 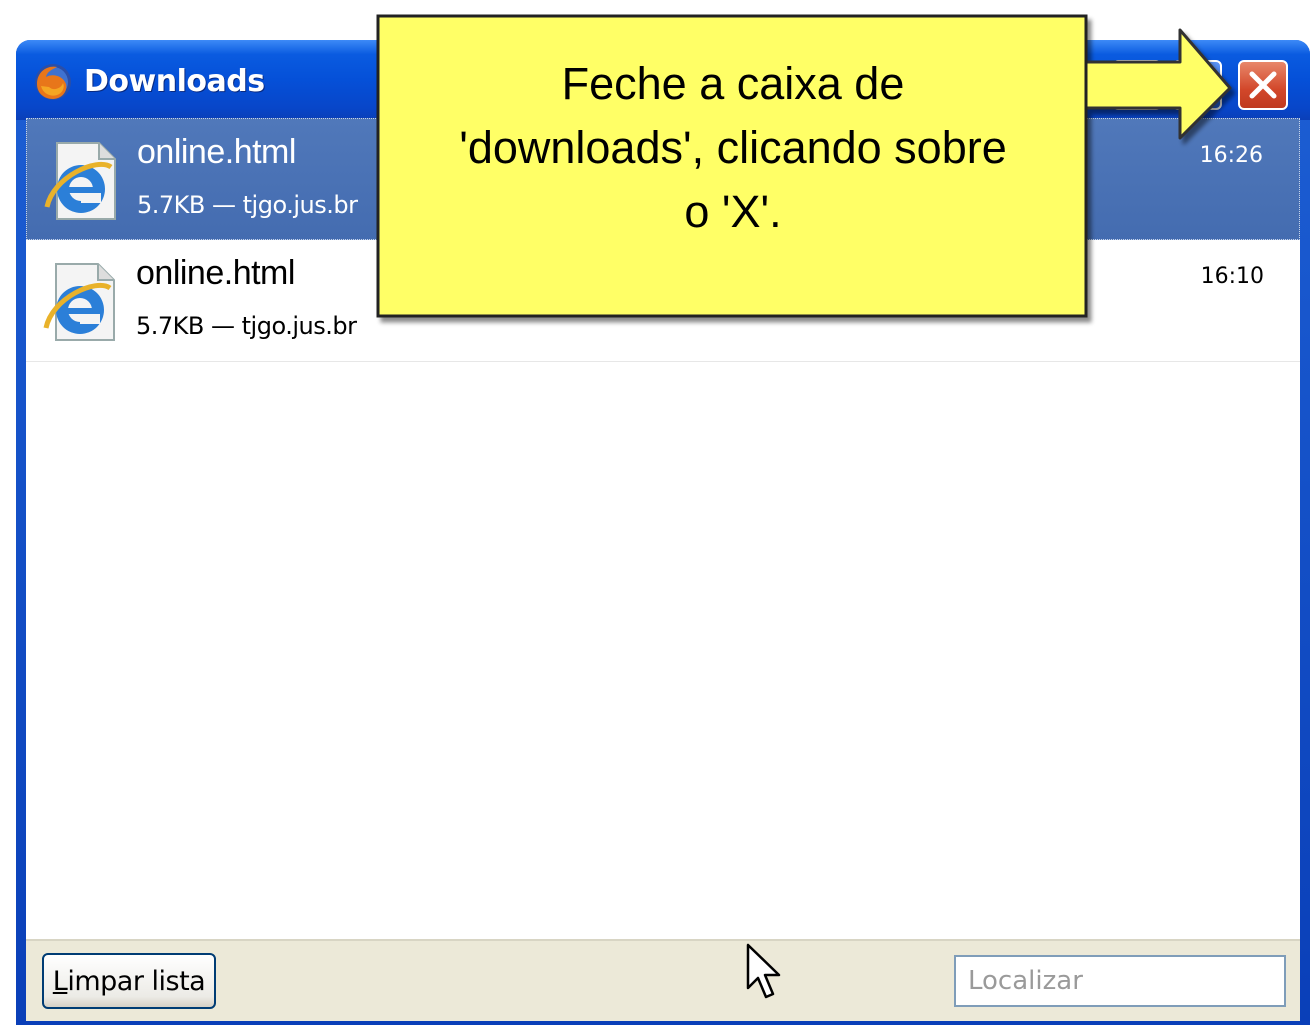 I want to click on clear-list-label: impar lista, so click(x=136, y=981).